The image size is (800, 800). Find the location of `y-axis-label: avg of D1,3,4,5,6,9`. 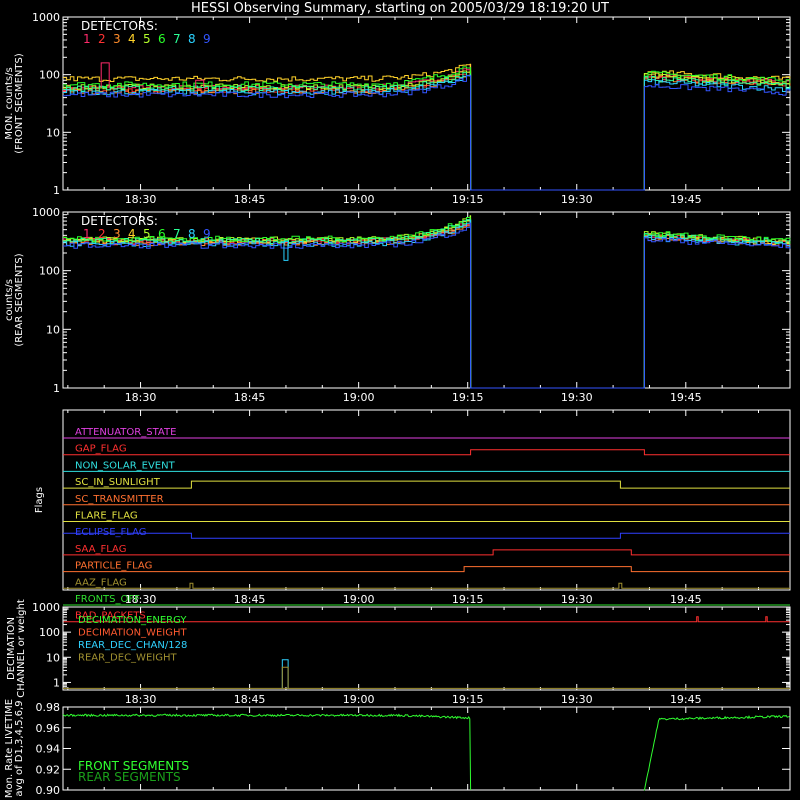

y-axis-label: avg of D1,3,4,5,6,9 is located at coordinates (19, 748).